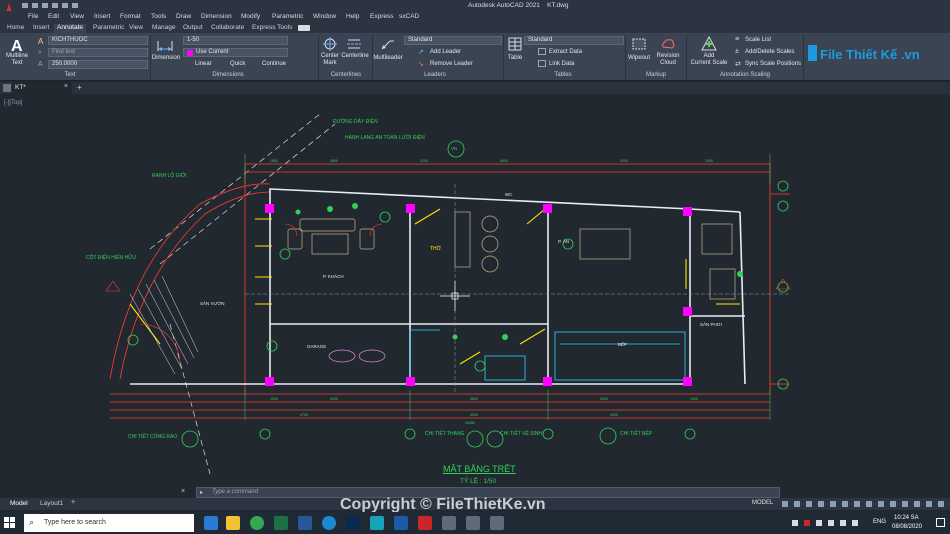  What do you see at coordinates (639, 58) in the screenshot?
I see `wipeout-button: Wipeout` at bounding box center [639, 58].